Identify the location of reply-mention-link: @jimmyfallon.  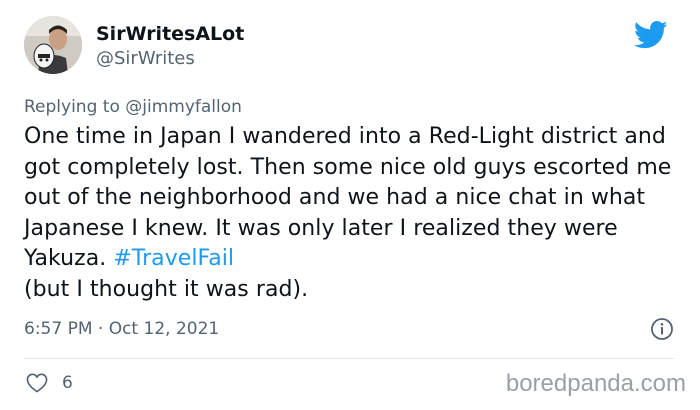
(183, 107).